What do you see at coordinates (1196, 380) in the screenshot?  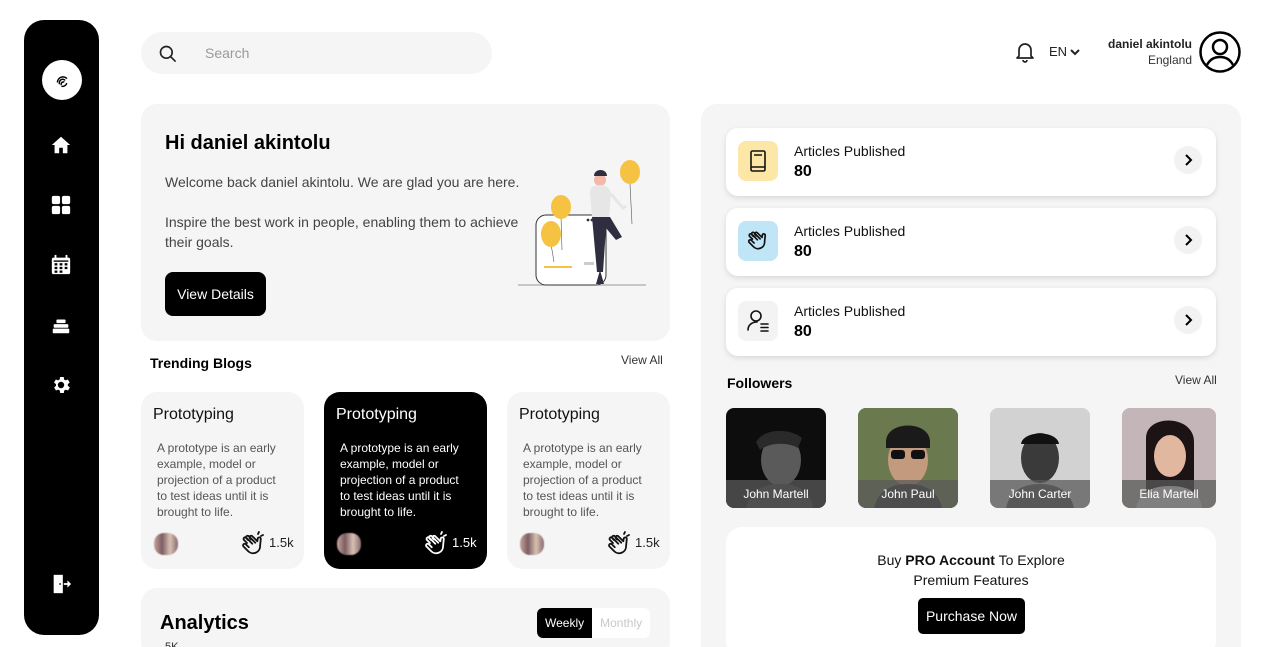 I see `followers-view-all-link: View All` at bounding box center [1196, 380].